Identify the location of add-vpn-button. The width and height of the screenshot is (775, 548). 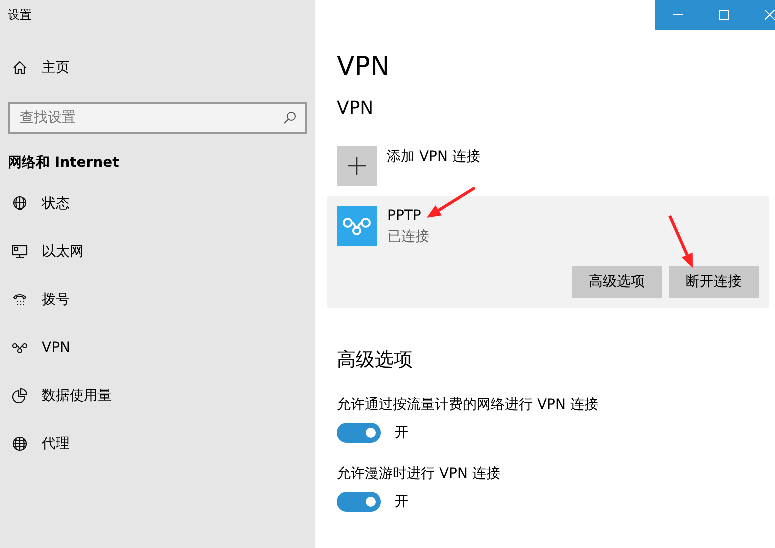
(357, 166).